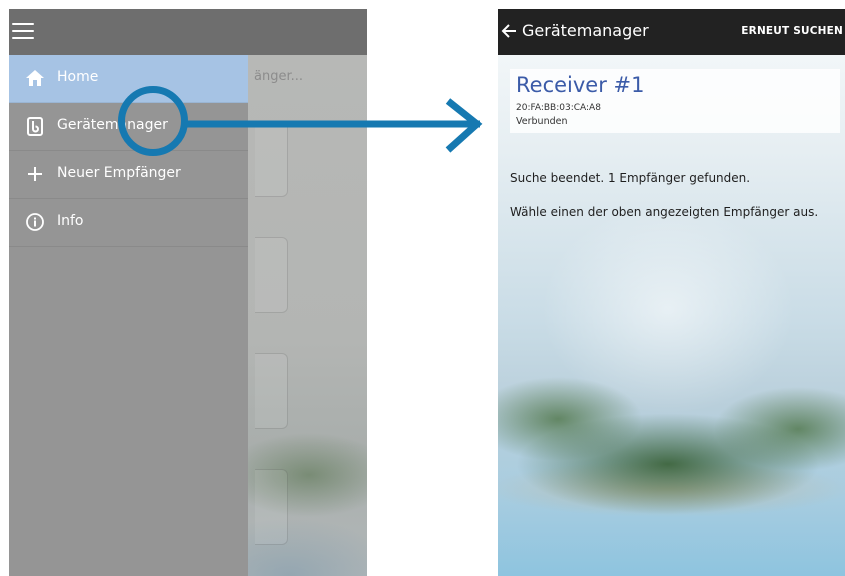  Describe the element at coordinates (675, 101) in the screenshot. I see `receiver-card: Receiver #1 20:FA:BB:03:CA:A8 Verbunden` at that location.